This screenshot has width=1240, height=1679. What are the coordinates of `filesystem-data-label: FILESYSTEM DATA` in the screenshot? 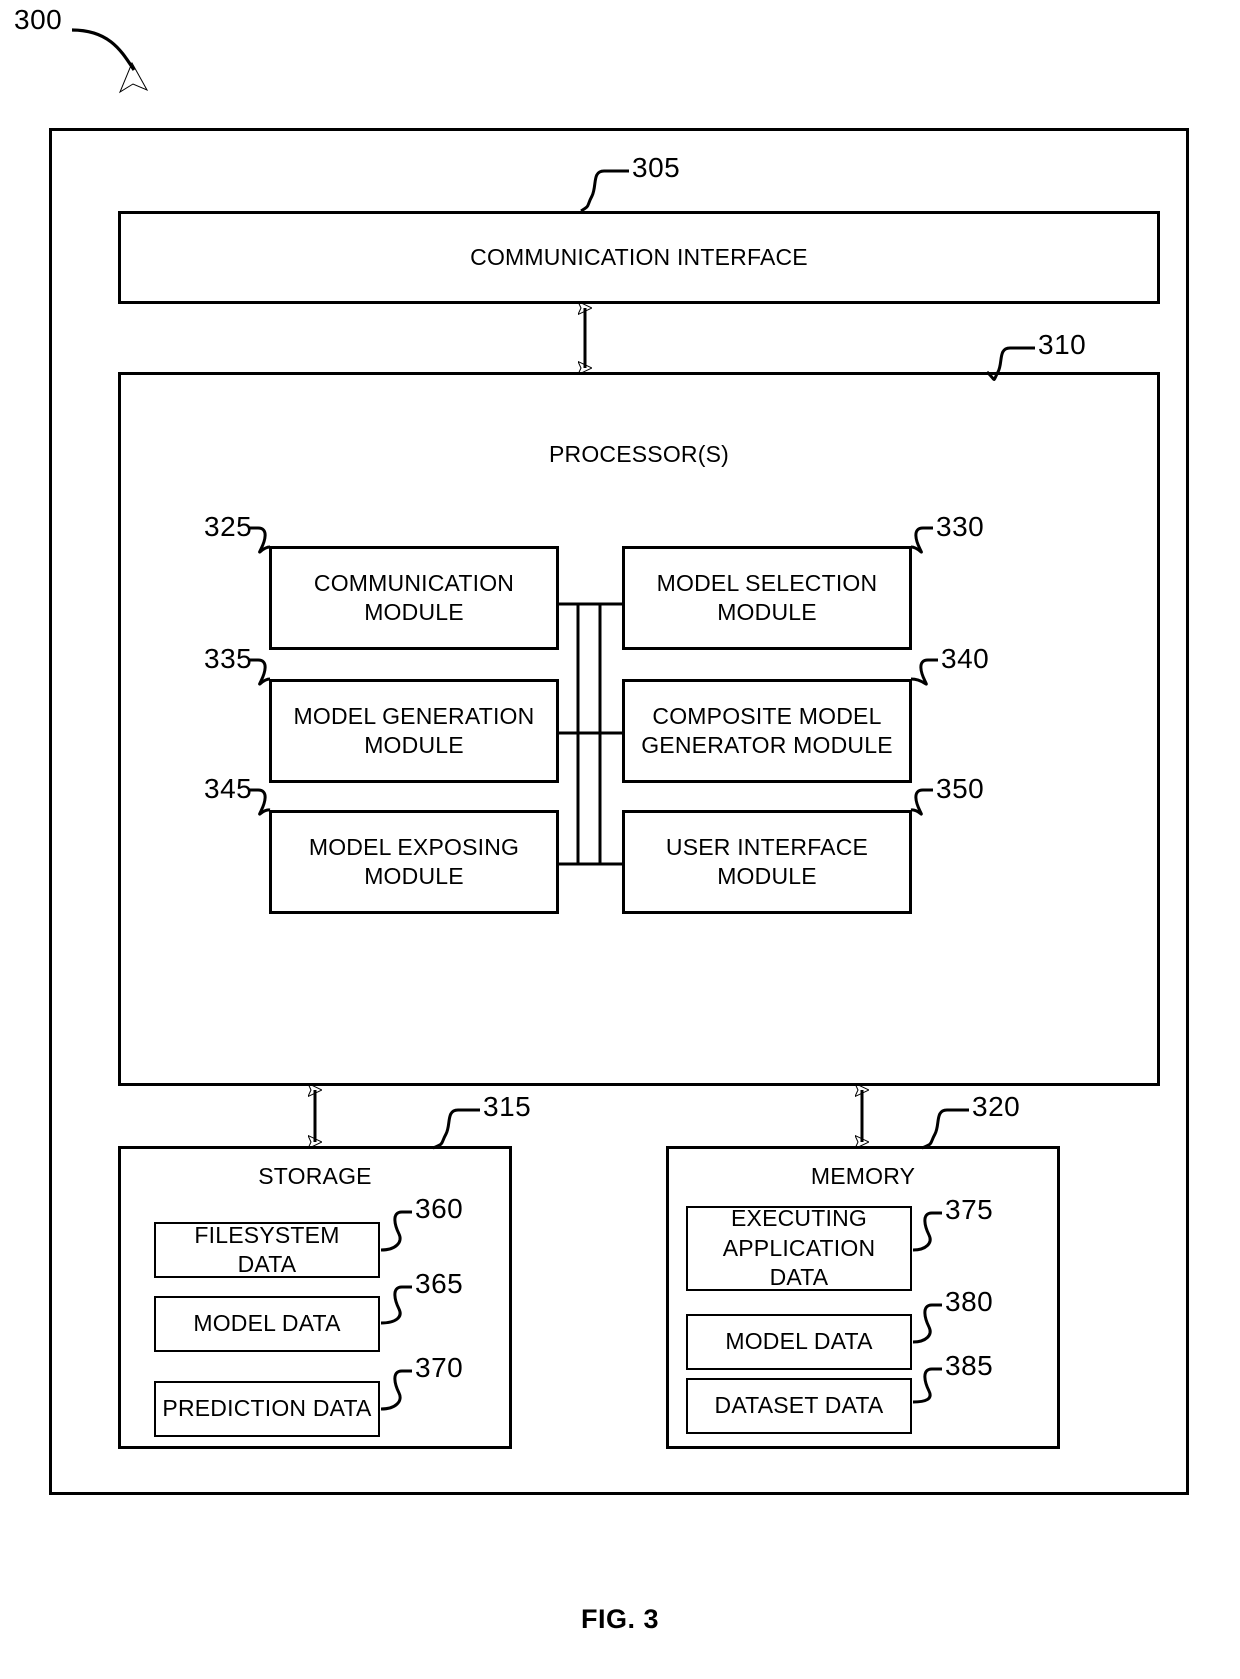 It's located at (267, 1249).